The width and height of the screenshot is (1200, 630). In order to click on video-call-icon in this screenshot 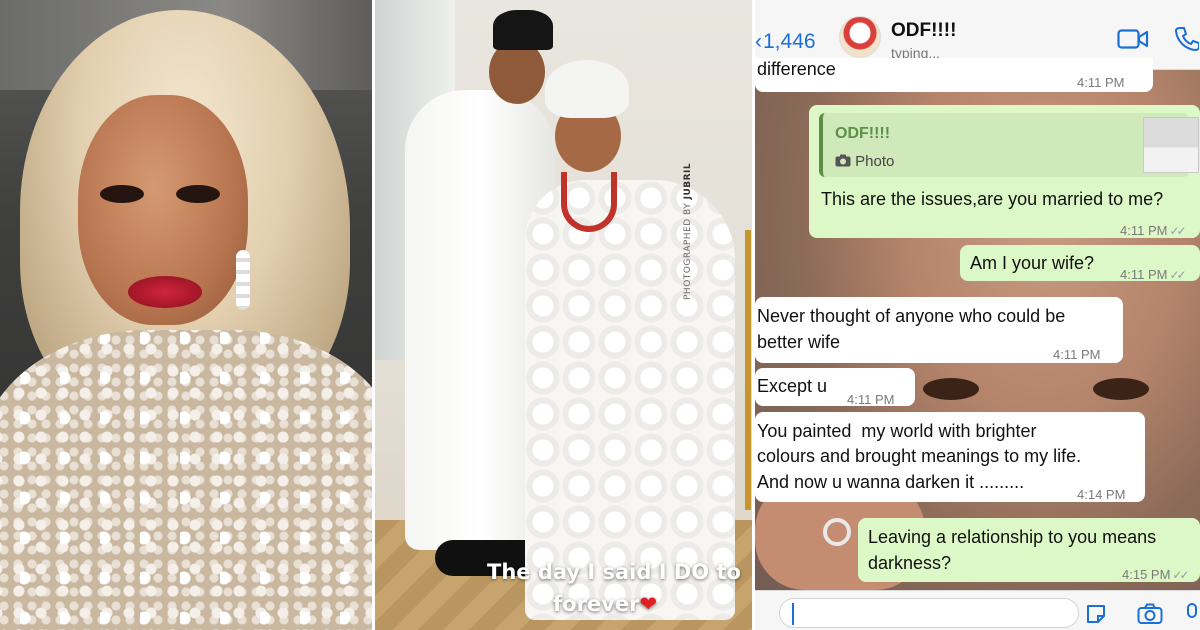, I will do `click(1133, 39)`.